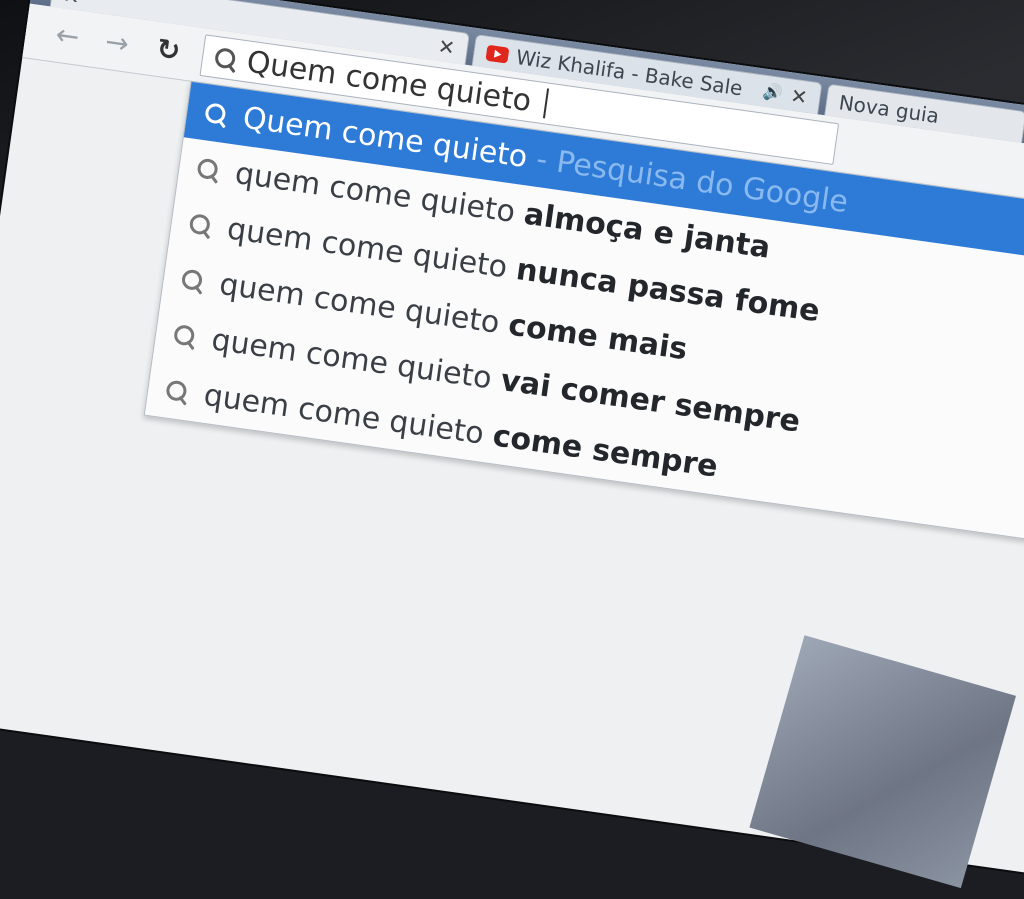  What do you see at coordinates (773, 93) in the screenshot?
I see `speaker-icon: 🔊` at bounding box center [773, 93].